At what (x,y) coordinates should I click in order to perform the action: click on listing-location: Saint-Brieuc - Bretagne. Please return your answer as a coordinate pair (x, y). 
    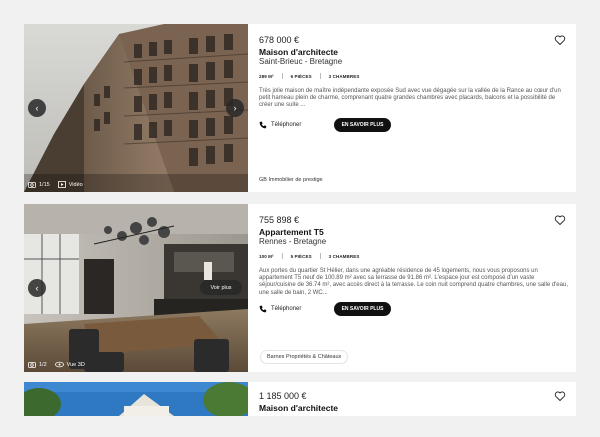
    Looking at the image, I should click on (301, 61).